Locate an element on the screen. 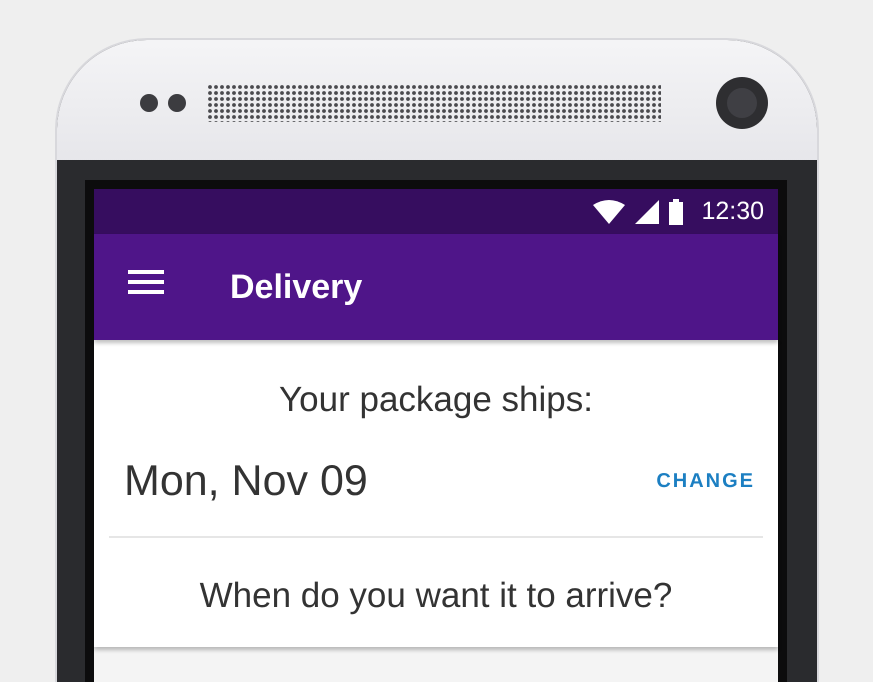 Image resolution: width=873 pixels, height=682 pixels. sensor-icon is located at coordinates (163, 103).